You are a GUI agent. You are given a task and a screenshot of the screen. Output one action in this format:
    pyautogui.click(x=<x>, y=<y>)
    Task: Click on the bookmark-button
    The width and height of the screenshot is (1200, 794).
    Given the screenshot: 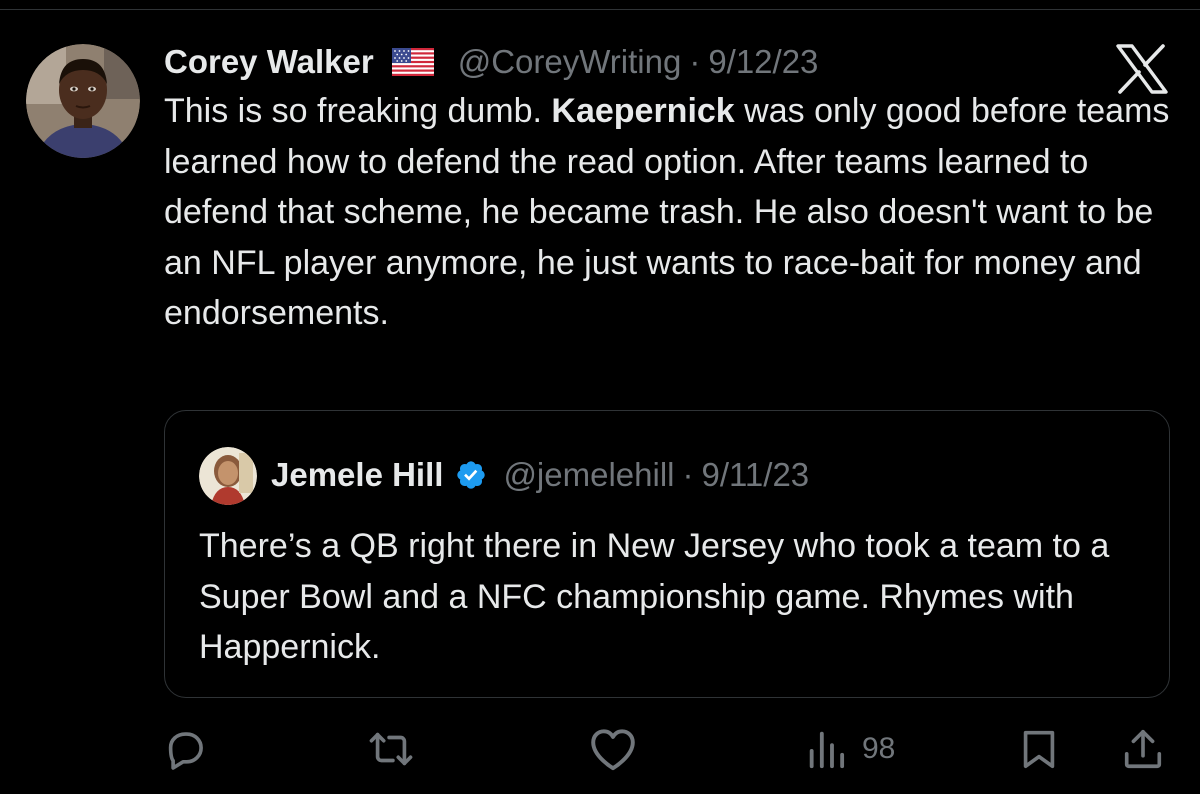 What is the action you would take?
    pyautogui.click(x=1039, y=749)
    